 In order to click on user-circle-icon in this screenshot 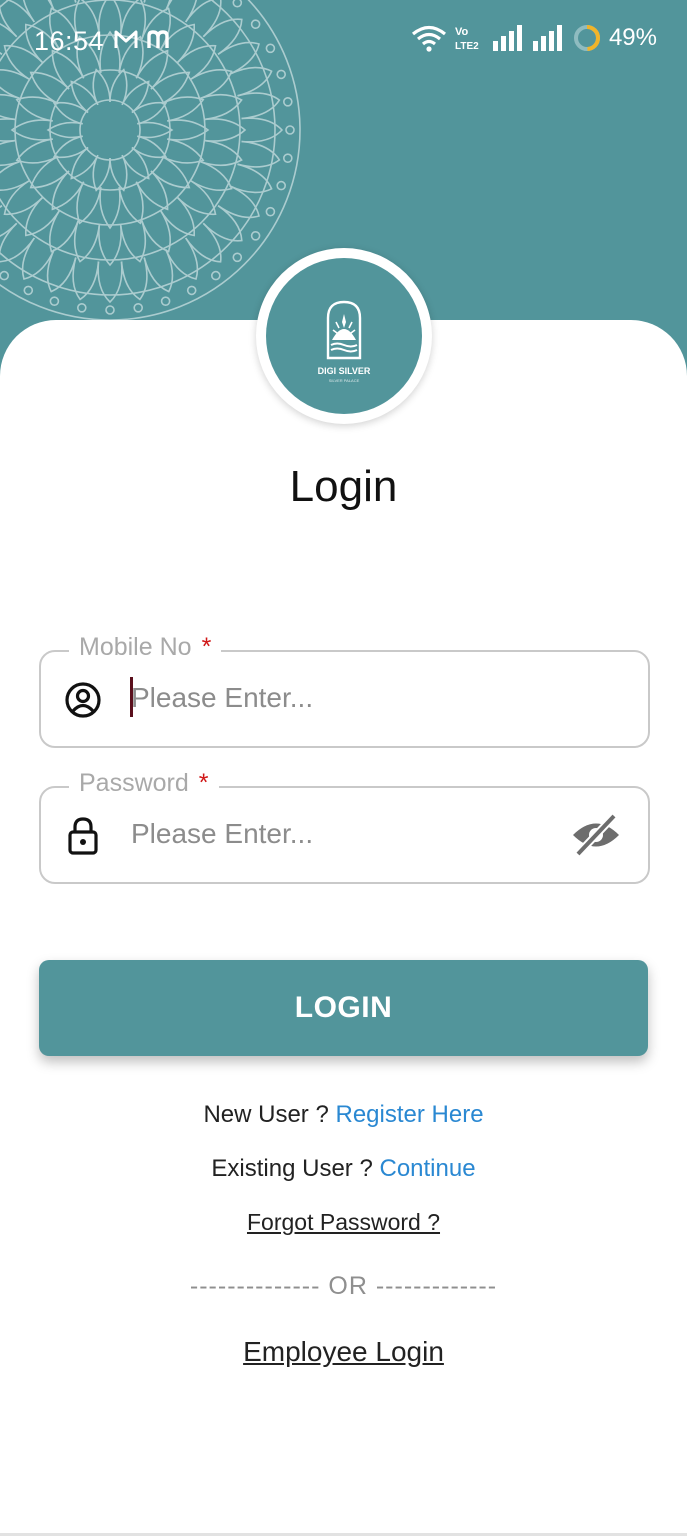, I will do `click(83, 700)`.